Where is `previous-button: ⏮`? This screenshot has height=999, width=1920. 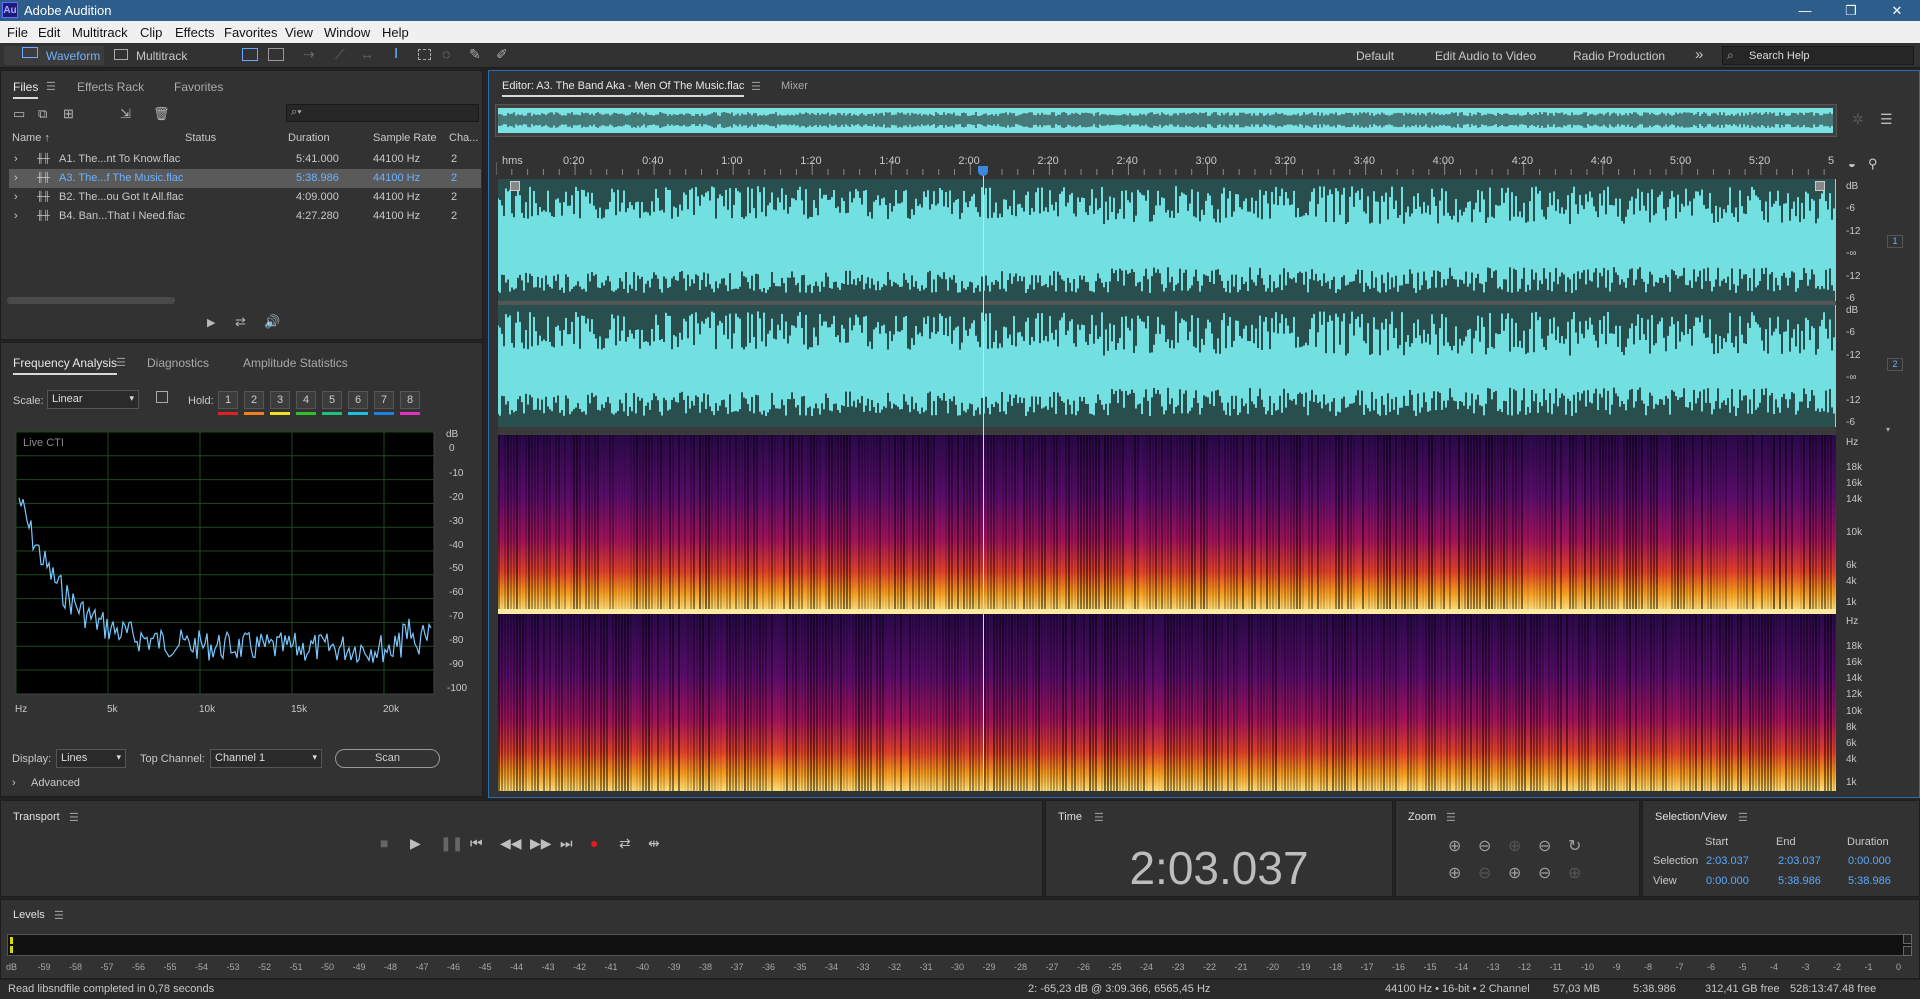
previous-button: ⏮ is located at coordinates (476, 843).